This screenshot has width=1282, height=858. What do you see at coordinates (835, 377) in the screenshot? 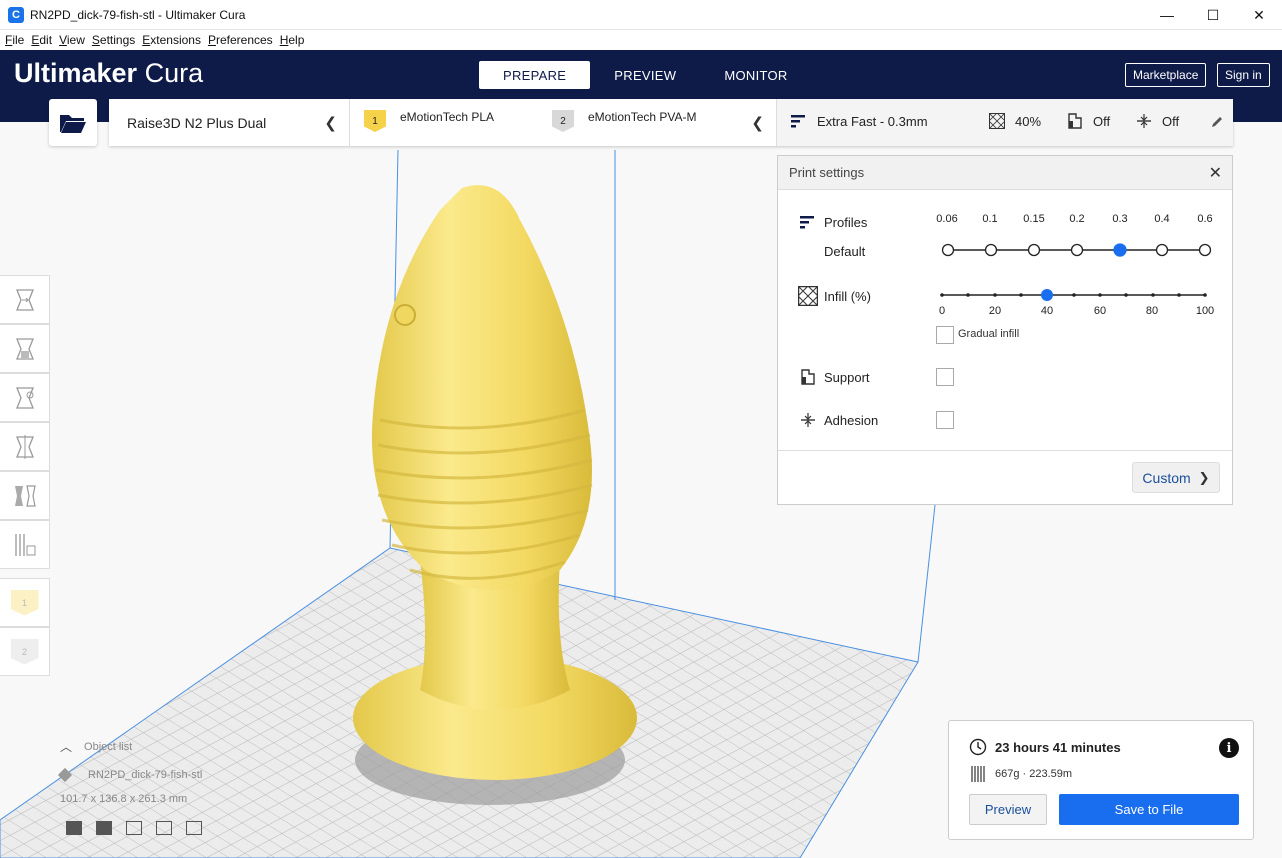
I see `support-row-label: Support` at bounding box center [835, 377].